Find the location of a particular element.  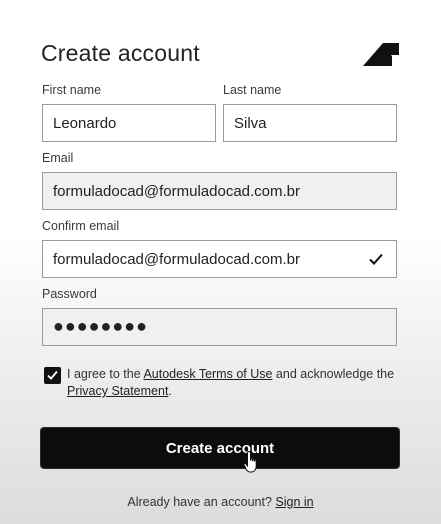

confirm-email-label: Confirm email is located at coordinates (81, 226).